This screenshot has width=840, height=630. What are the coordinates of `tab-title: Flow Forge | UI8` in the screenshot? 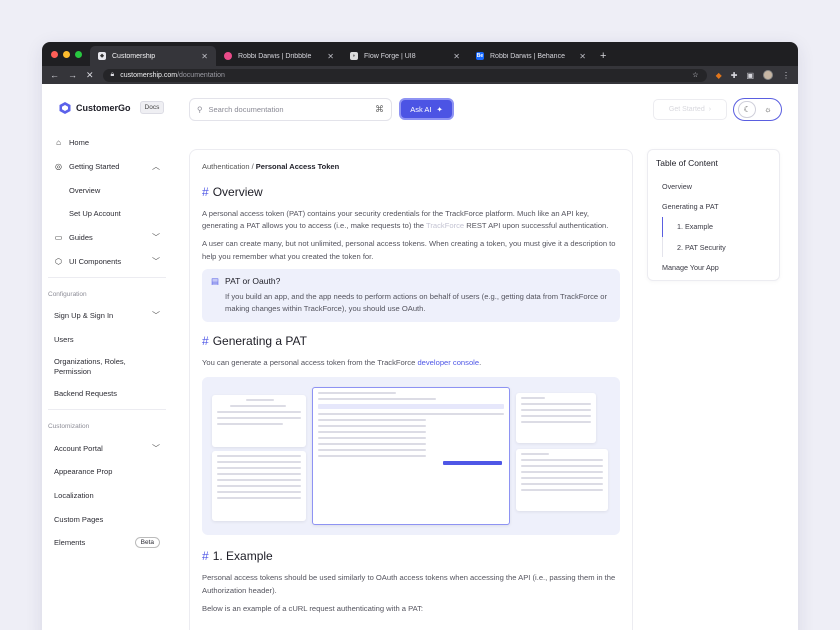 It's located at (390, 56).